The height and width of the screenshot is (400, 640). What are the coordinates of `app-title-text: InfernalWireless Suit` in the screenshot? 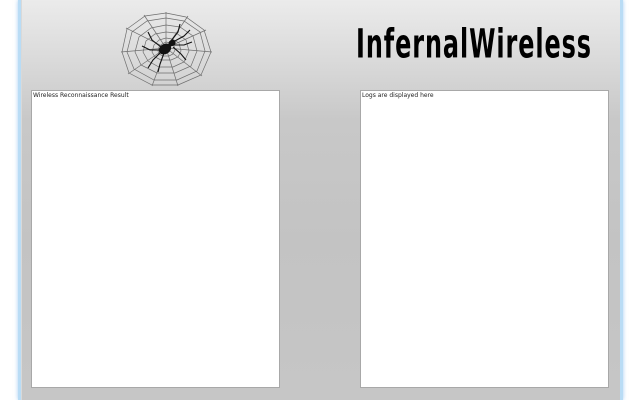 It's located at (474, 45).